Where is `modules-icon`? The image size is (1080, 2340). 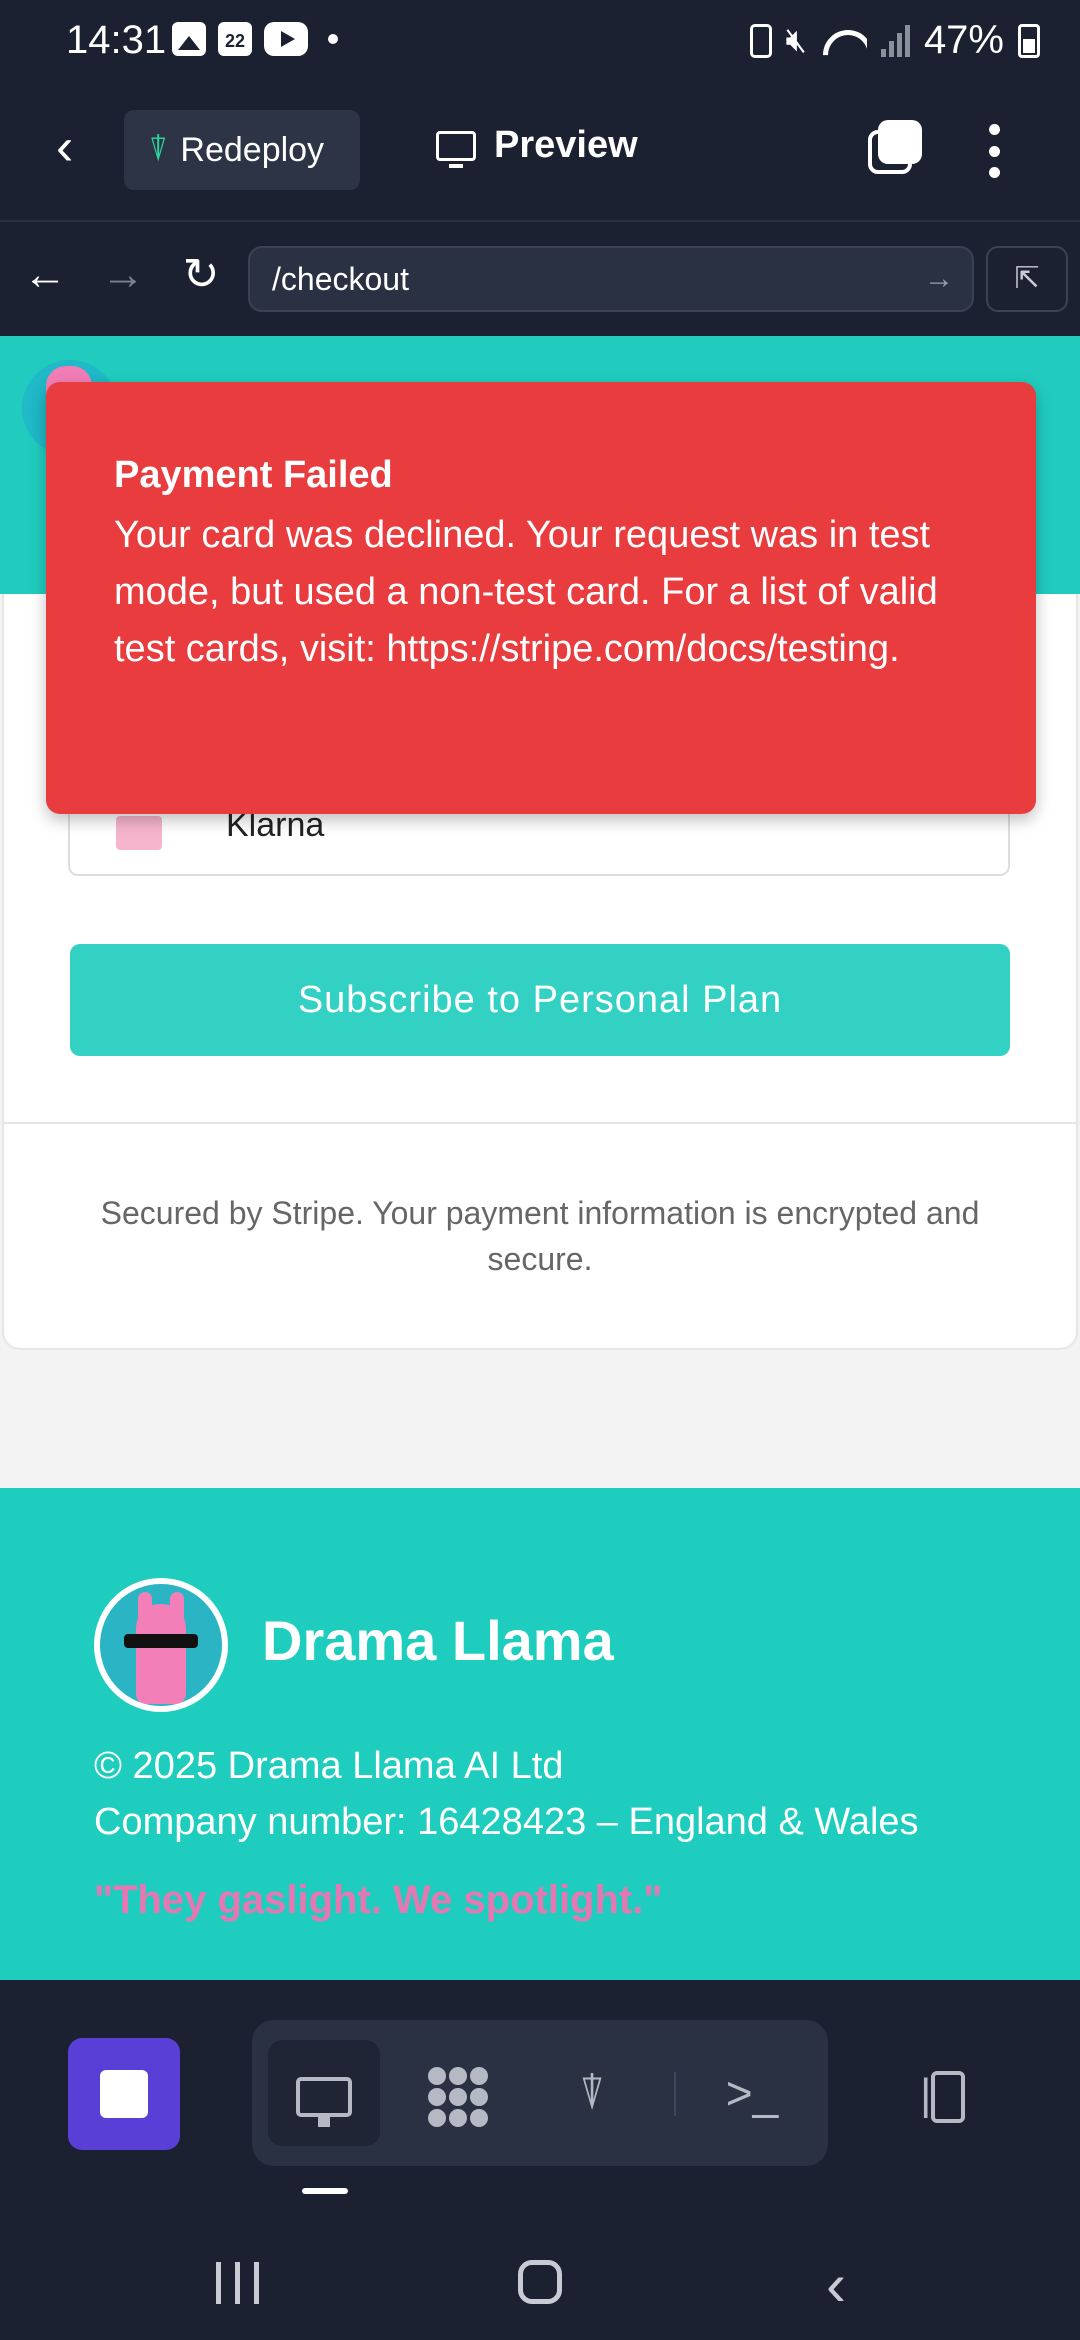
modules-icon is located at coordinates (458, 2093).